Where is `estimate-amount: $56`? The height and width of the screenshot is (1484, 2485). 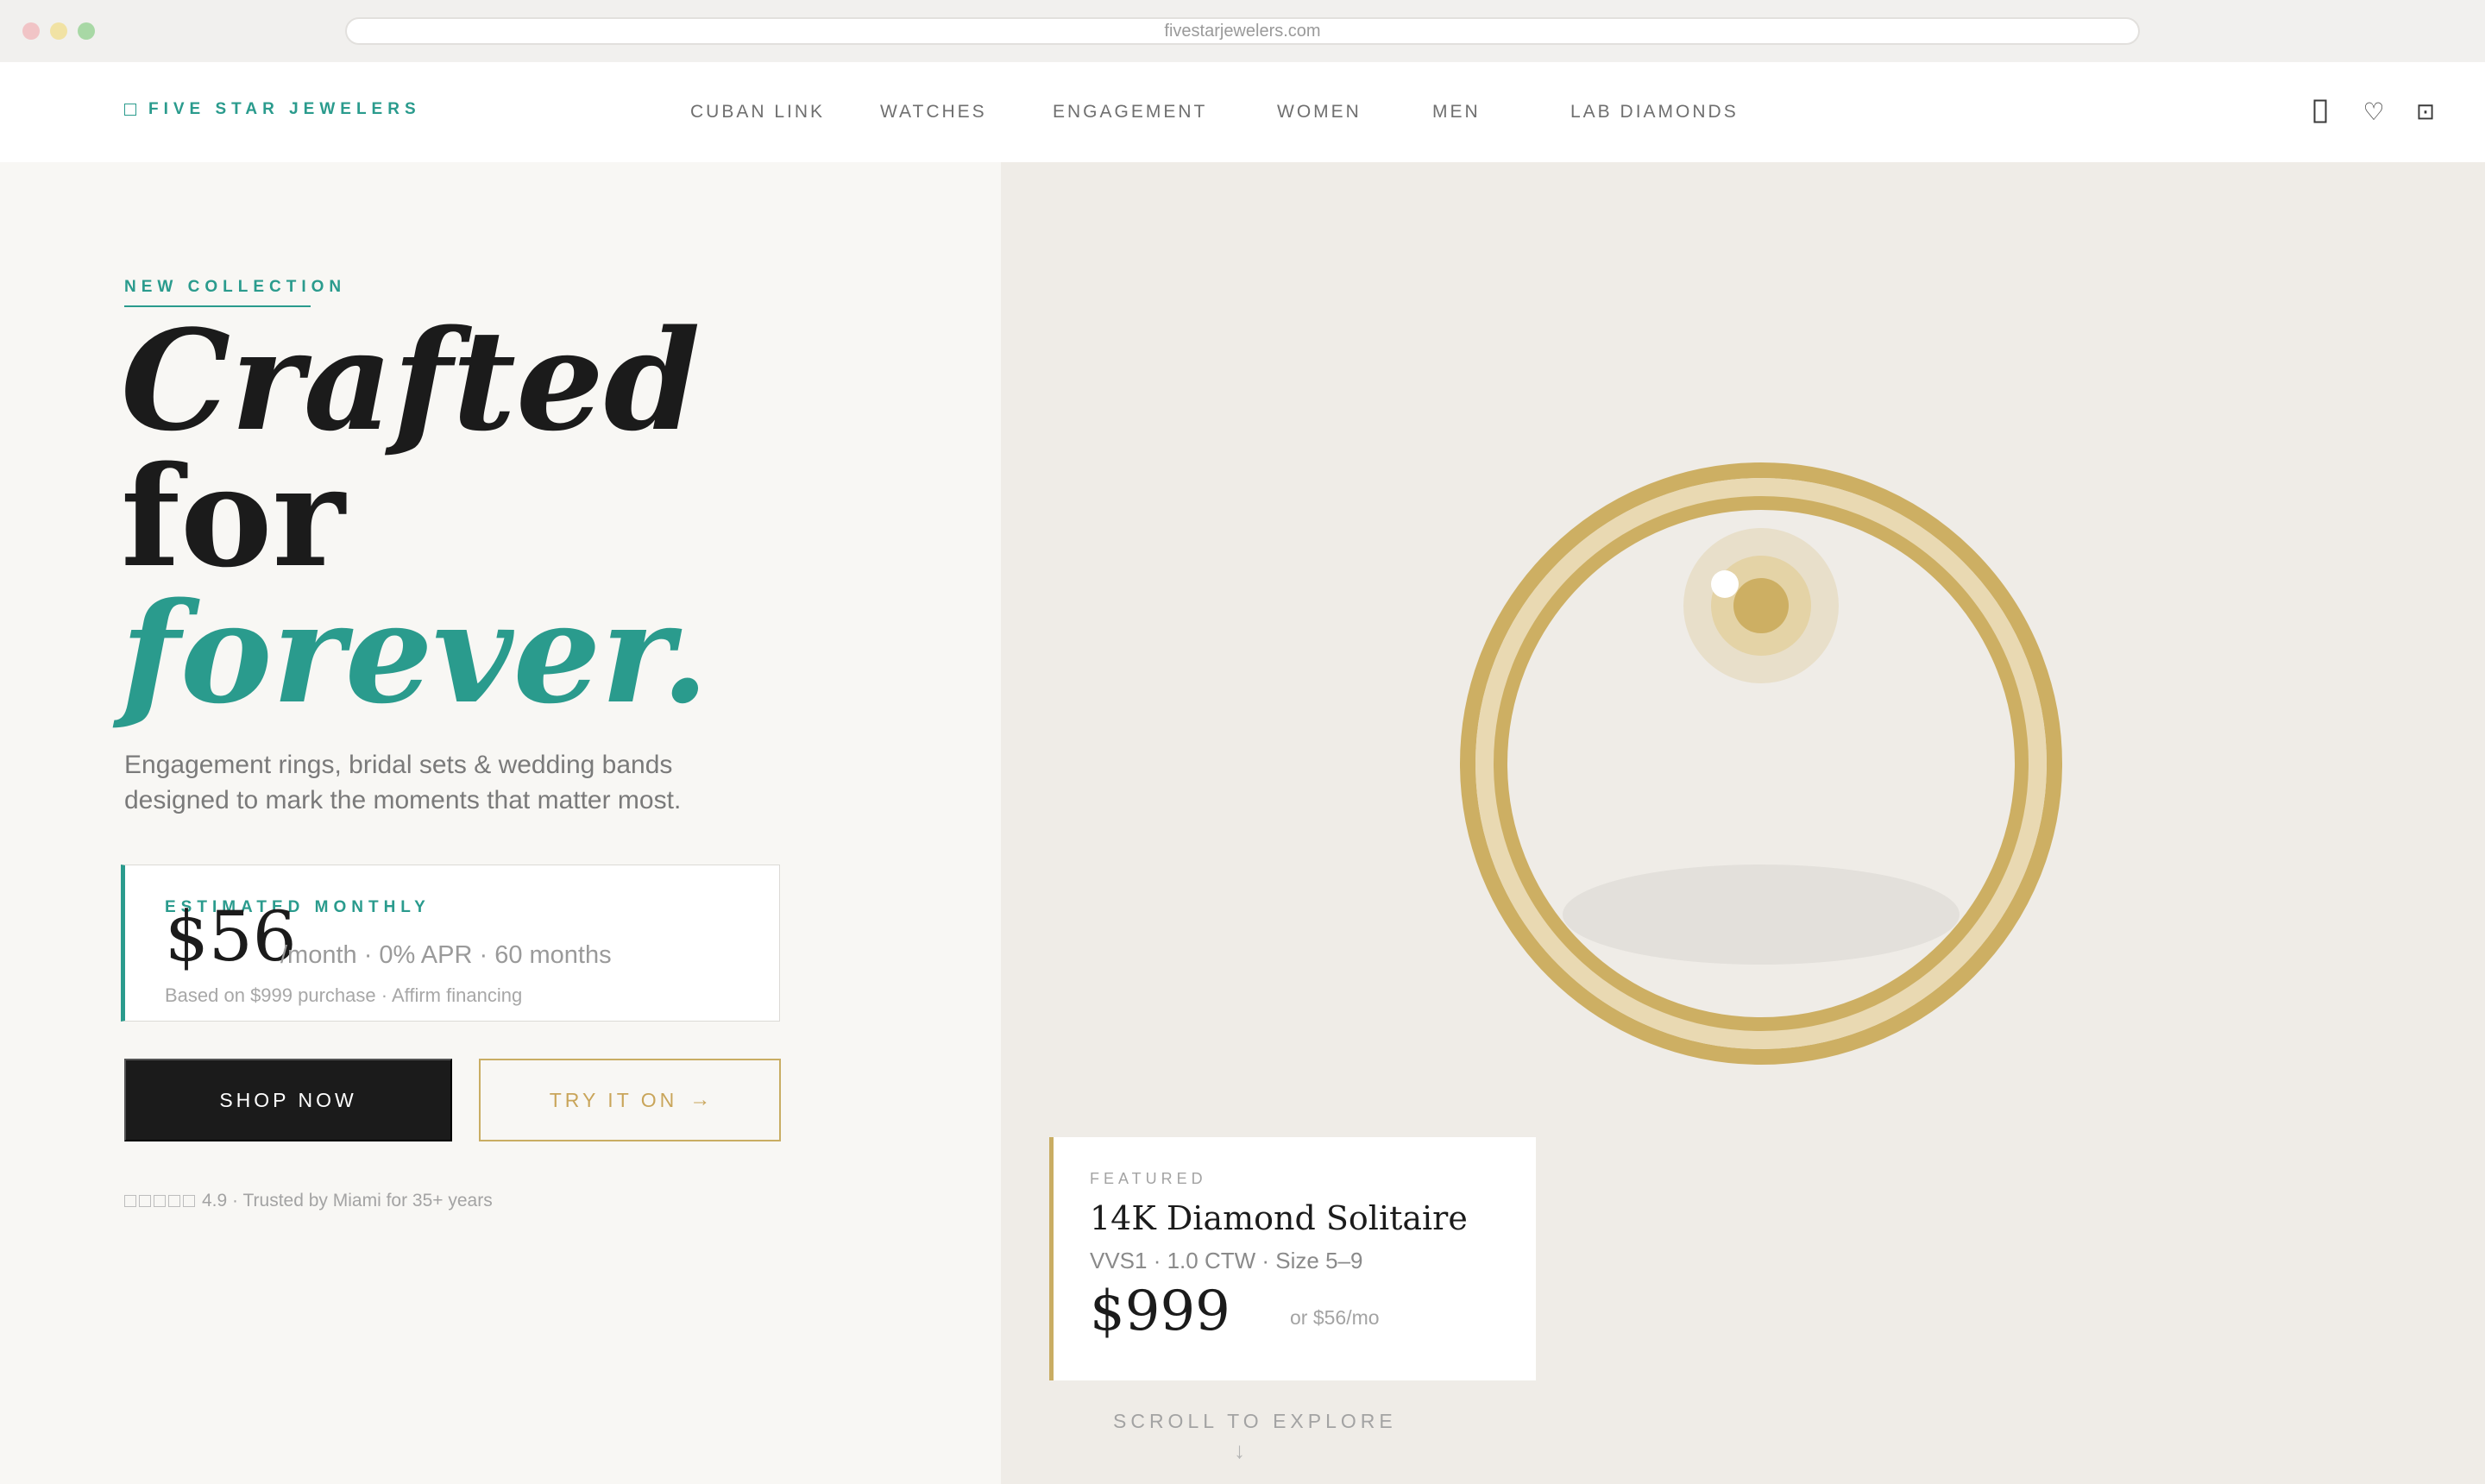 estimate-amount: $56 is located at coordinates (231, 937).